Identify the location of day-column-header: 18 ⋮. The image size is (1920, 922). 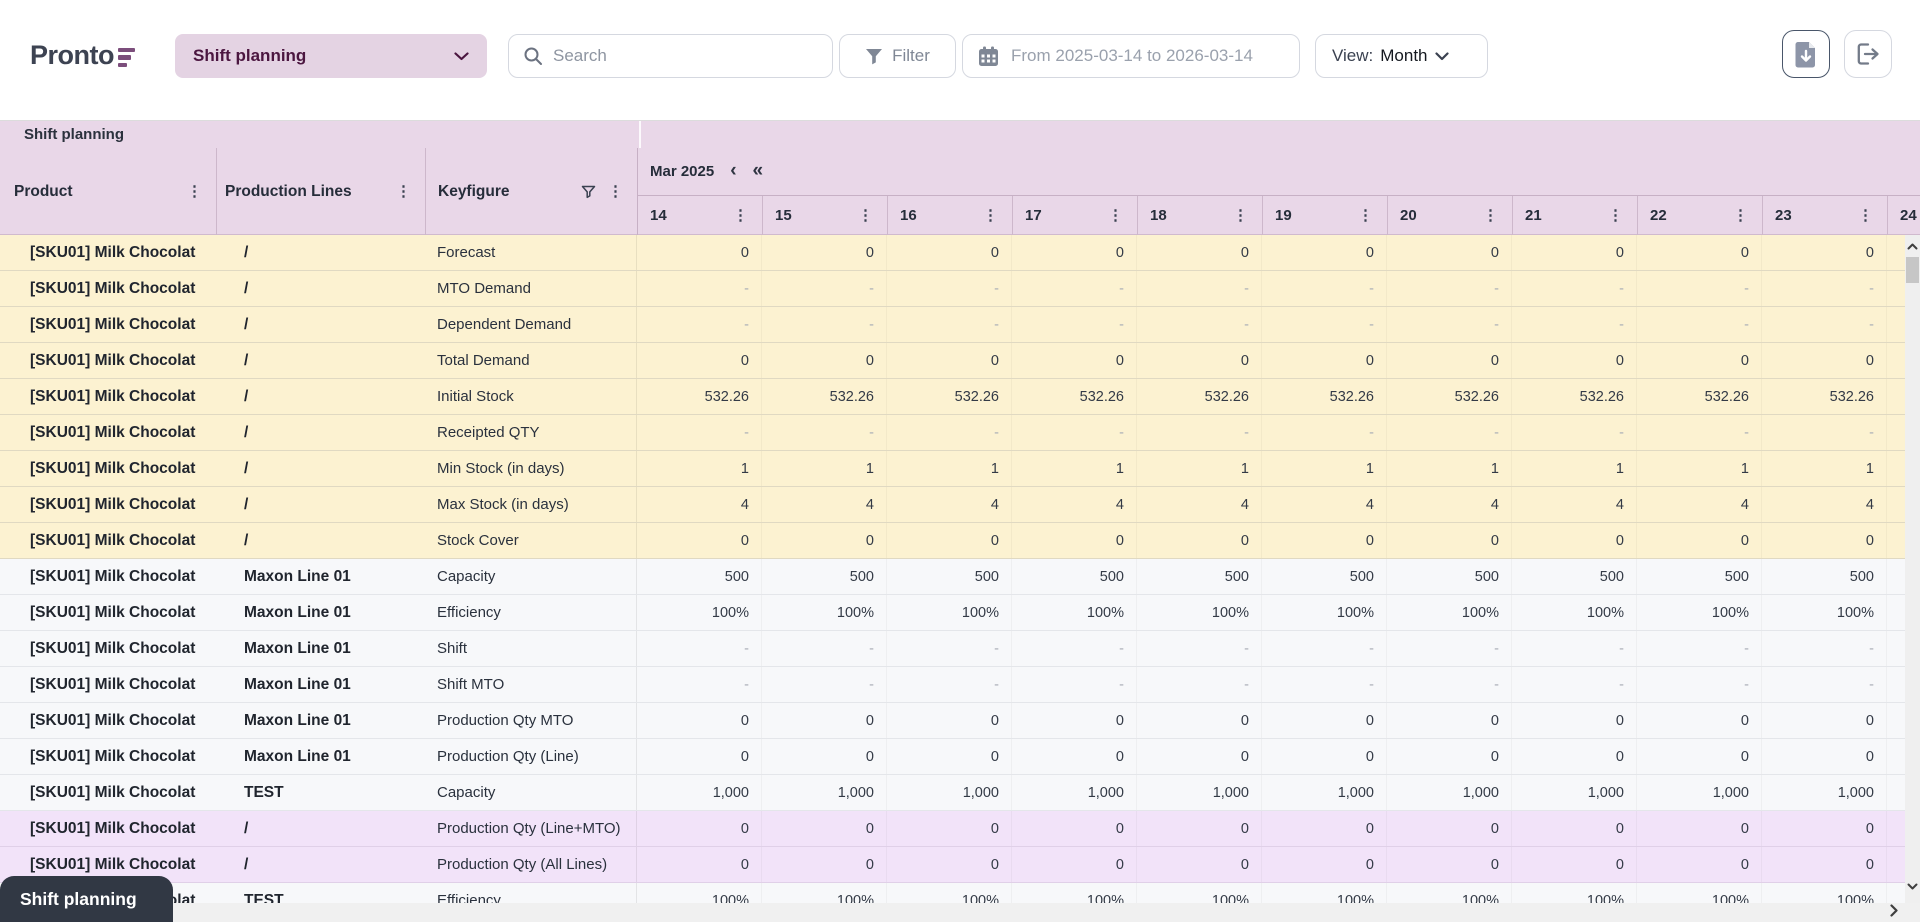
(1200, 215).